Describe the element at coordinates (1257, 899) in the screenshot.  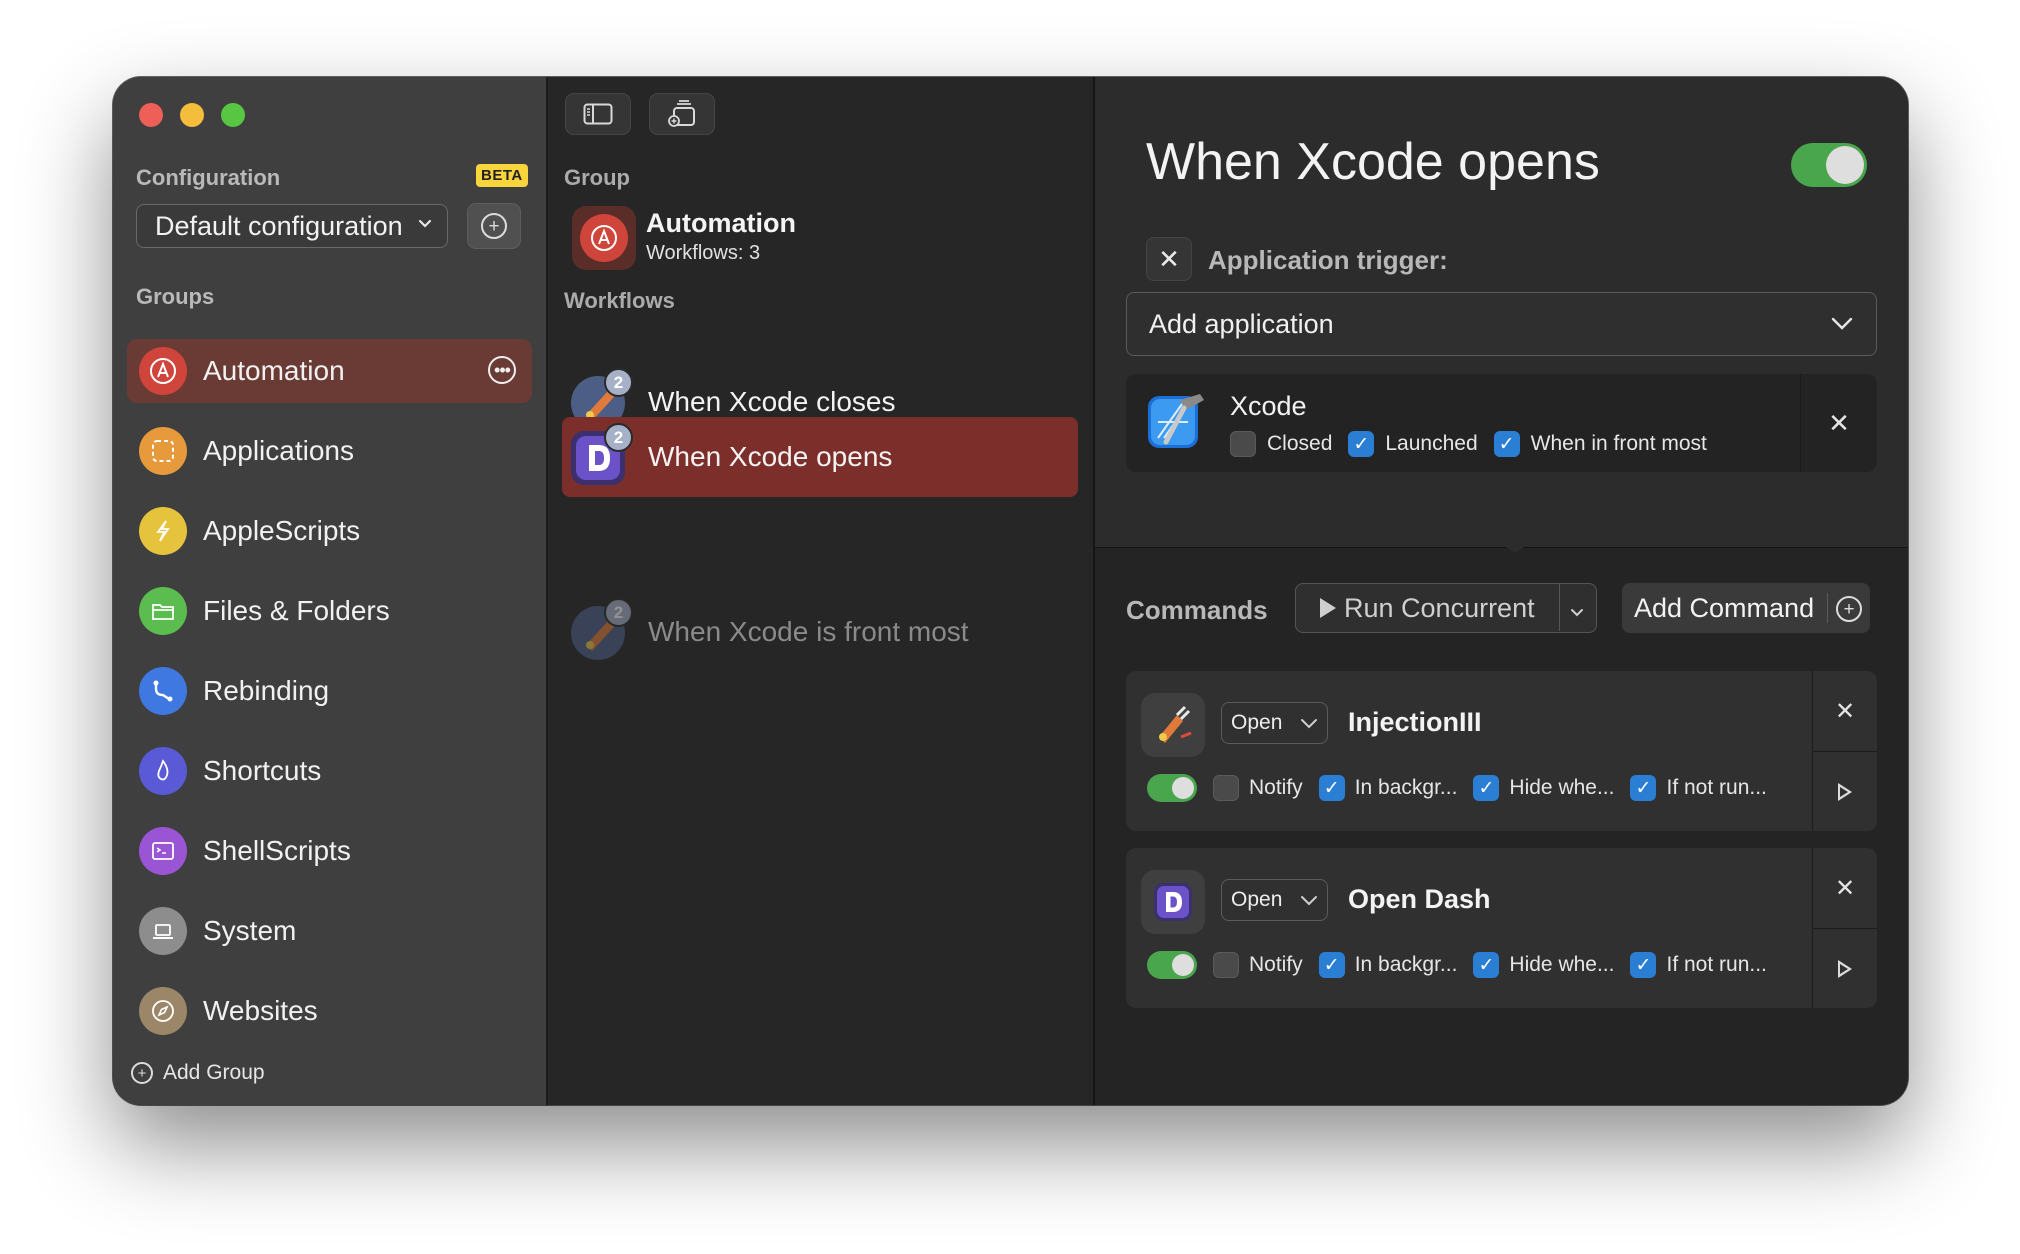
I see `command-action-value: Open` at that location.